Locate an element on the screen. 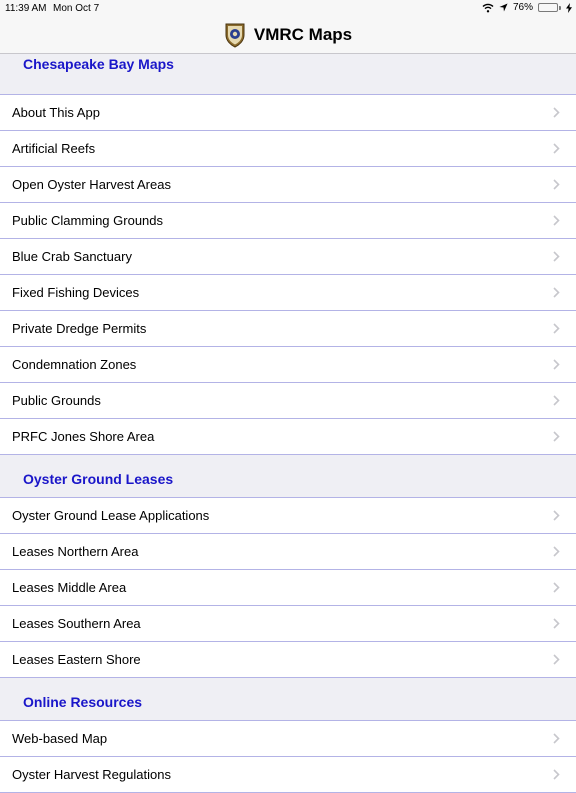 The height and width of the screenshot is (793, 576). list-item-label: PRFC Jones Shore Area is located at coordinates (83, 436).